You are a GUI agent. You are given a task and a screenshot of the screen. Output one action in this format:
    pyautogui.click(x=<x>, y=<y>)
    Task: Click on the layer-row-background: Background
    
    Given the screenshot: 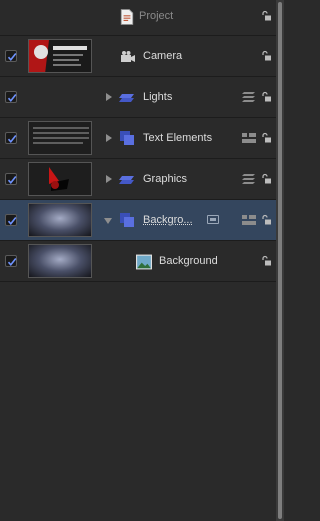 What is the action you would take?
    pyautogui.click(x=138, y=261)
    